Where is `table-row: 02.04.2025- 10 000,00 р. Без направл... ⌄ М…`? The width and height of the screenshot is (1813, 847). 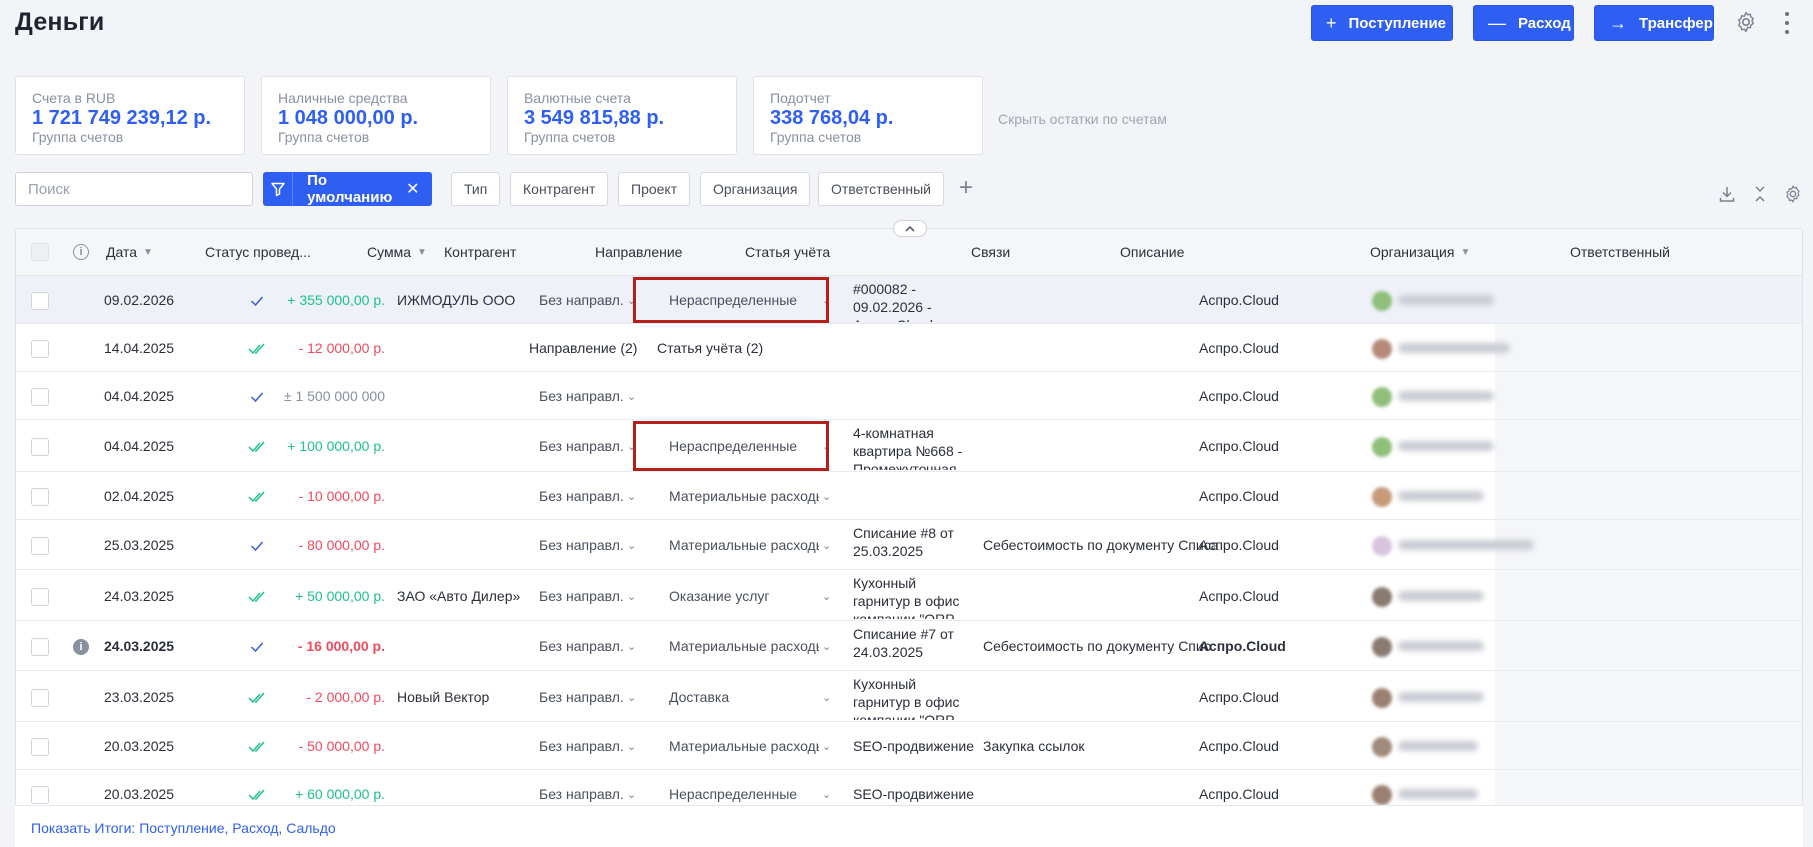 table-row: 02.04.2025- 10 000,00 р. Без направл... ⌄ М… is located at coordinates (909, 496).